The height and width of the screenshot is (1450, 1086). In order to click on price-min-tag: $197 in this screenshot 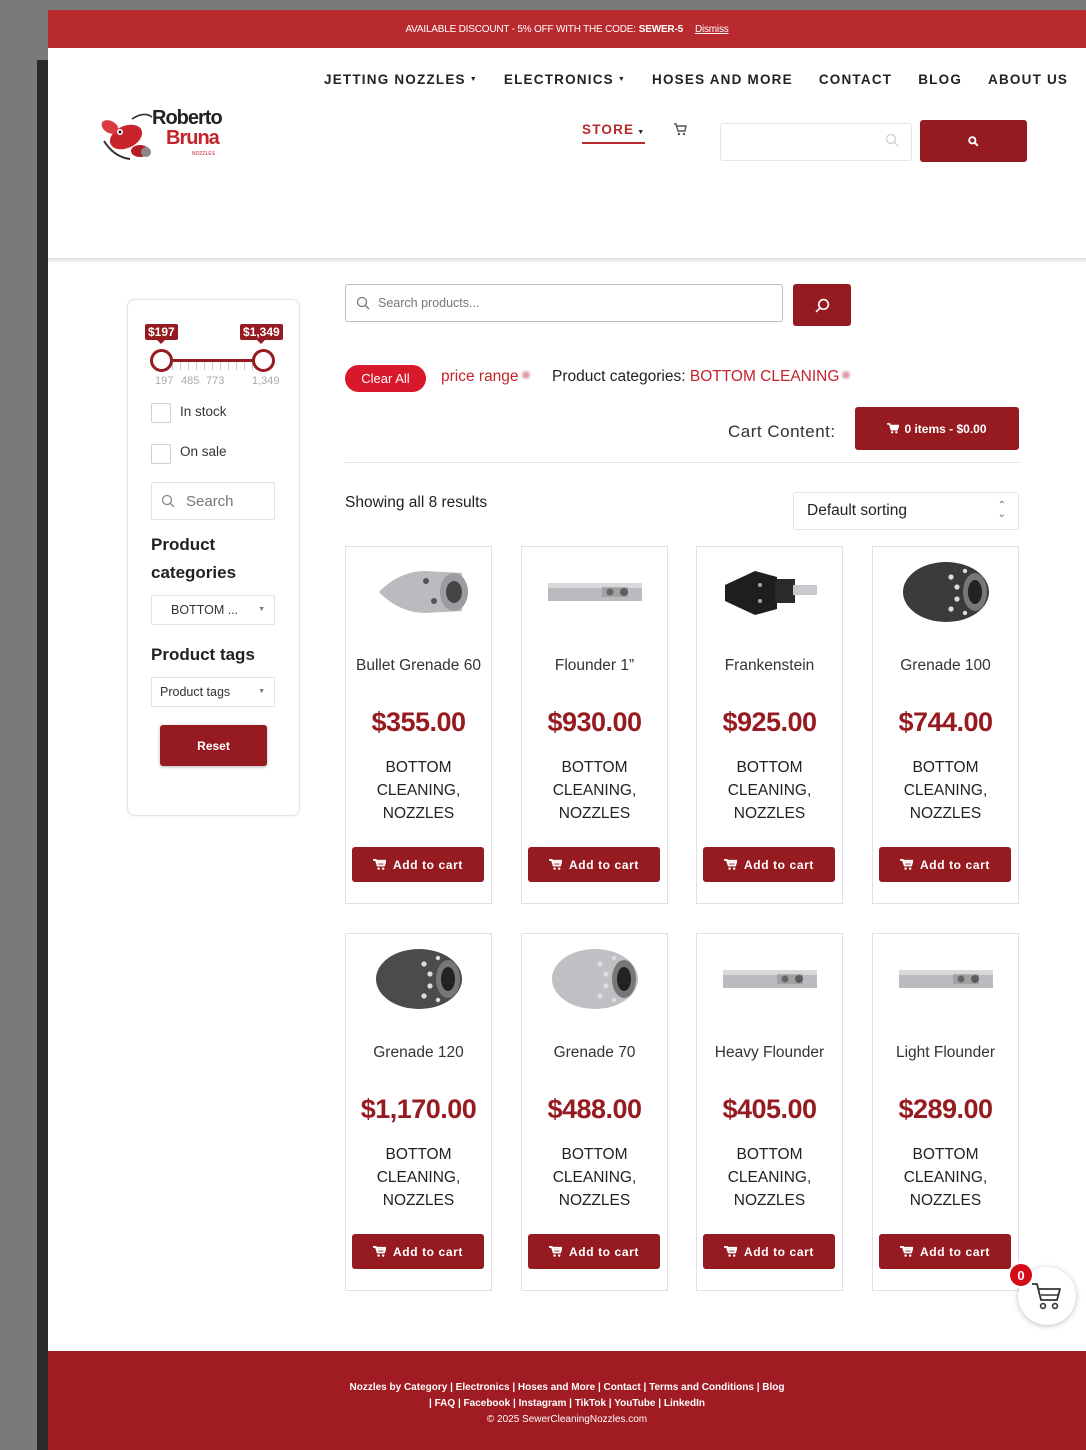, I will do `click(161, 334)`.